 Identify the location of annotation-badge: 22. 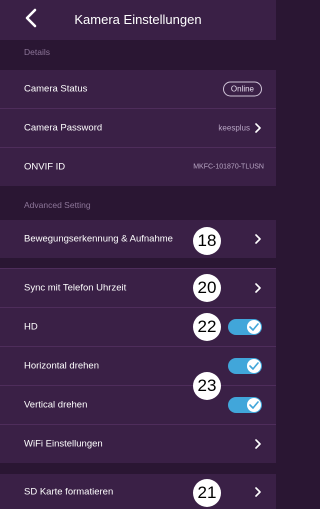
(207, 327).